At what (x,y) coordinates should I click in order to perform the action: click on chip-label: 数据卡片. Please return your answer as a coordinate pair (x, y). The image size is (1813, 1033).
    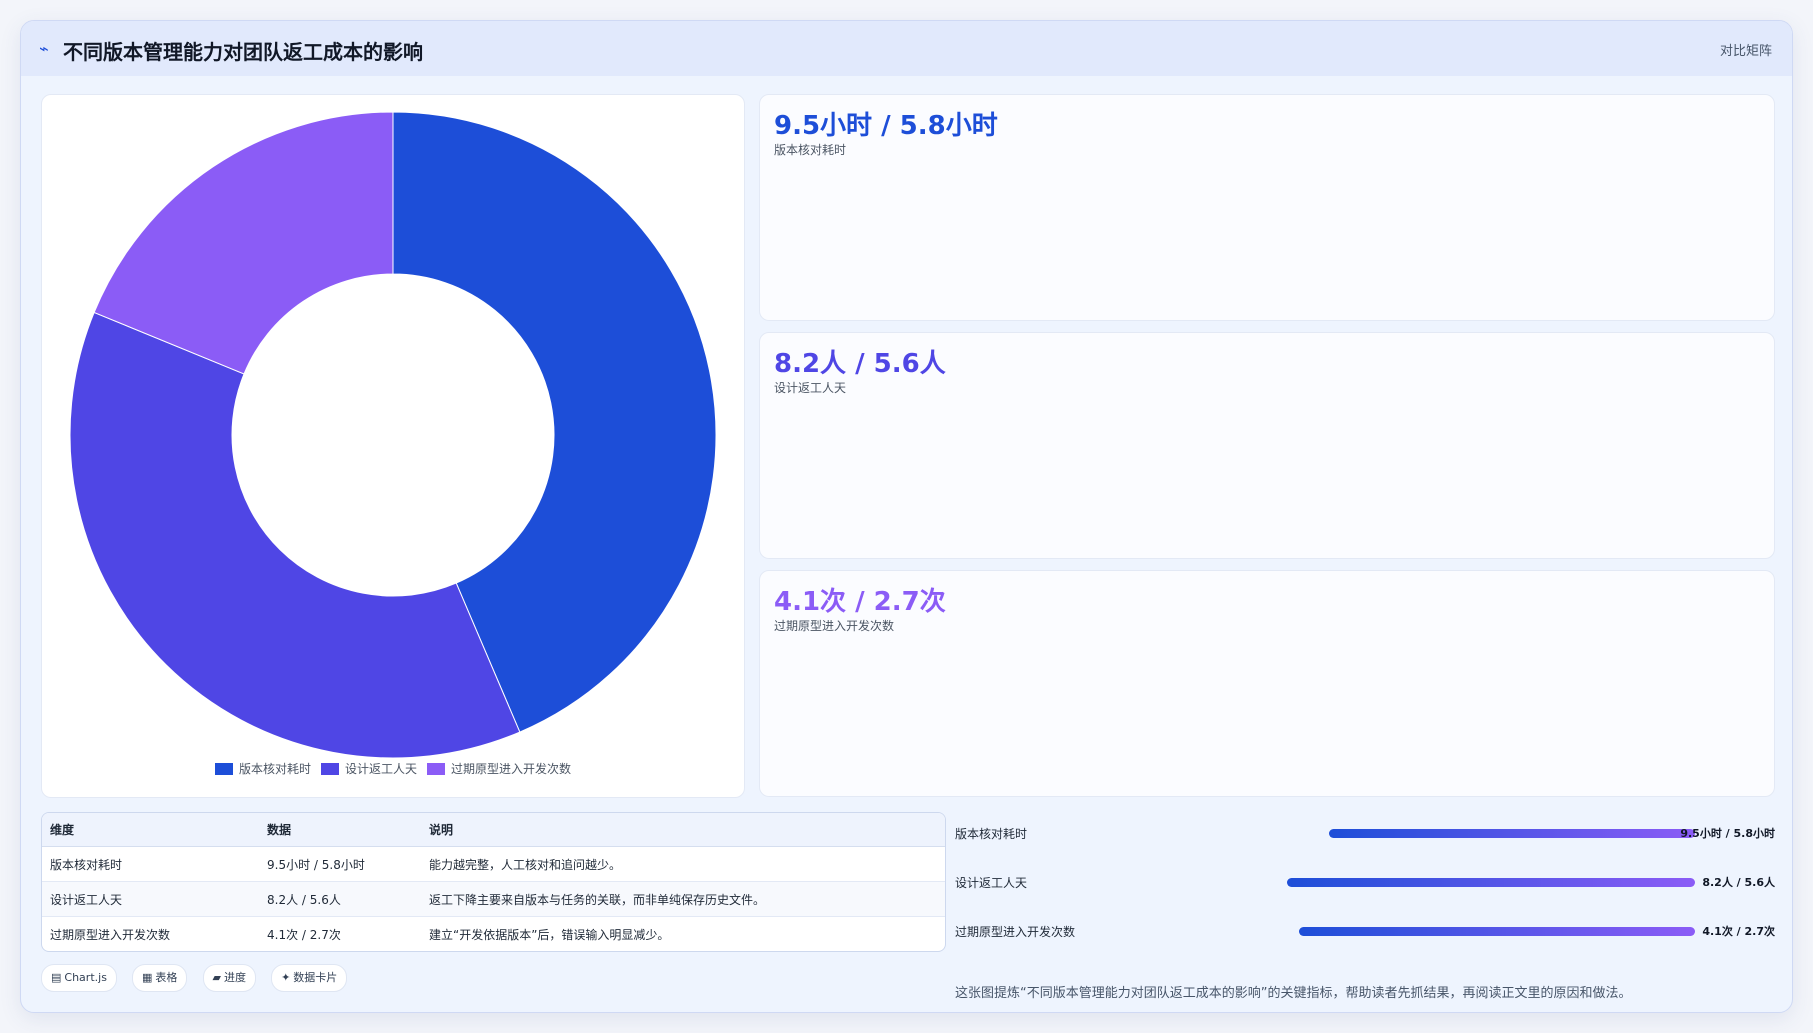
    Looking at the image, I should click on (315, 977).